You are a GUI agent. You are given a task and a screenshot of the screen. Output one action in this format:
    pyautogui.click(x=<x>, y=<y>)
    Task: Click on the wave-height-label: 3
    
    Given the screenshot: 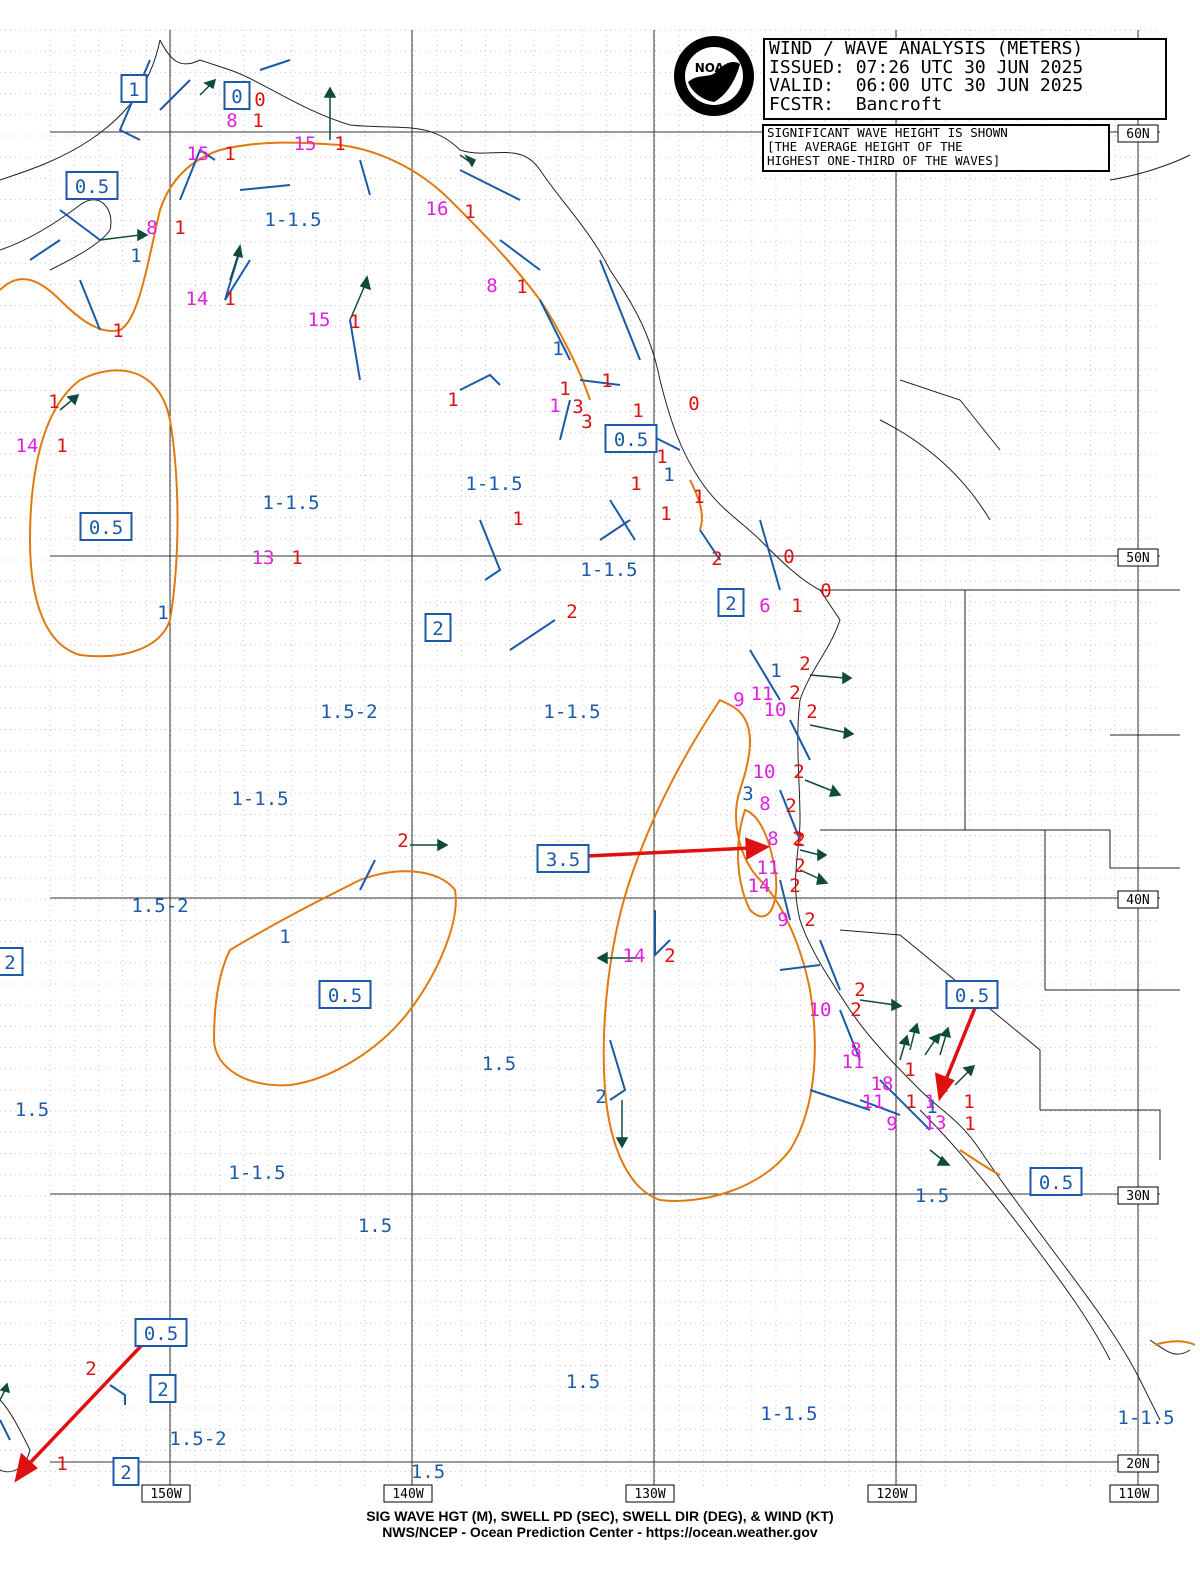 What is the action you would take?
    pyautogui.click(x=586, y=422)
    